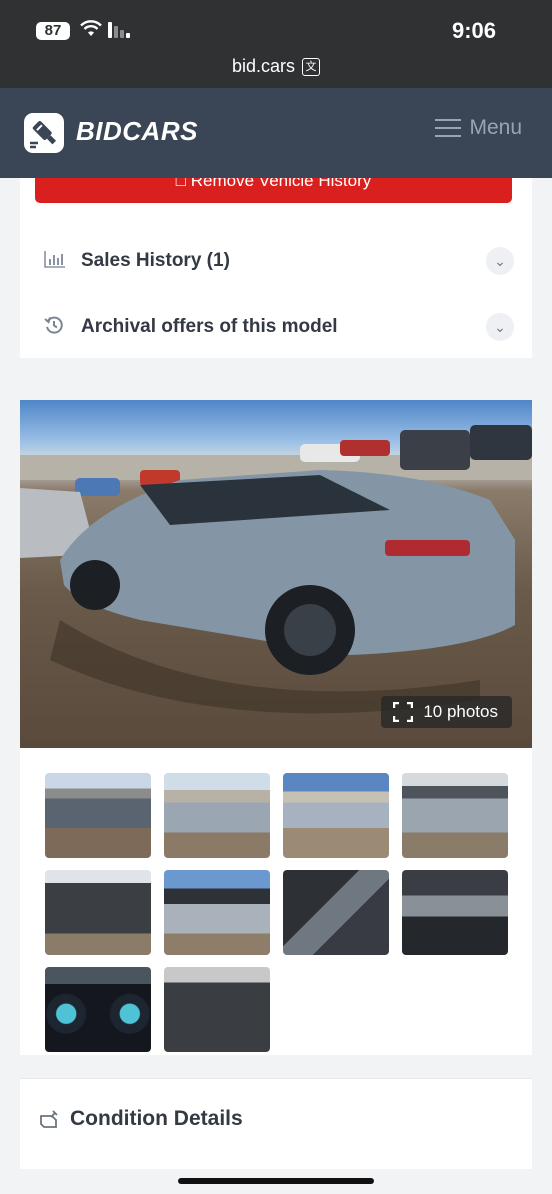 The height and width of the screenshot is (1194, 552). I want to click on condition-details-header: Condition Details, so click(140, 1119).